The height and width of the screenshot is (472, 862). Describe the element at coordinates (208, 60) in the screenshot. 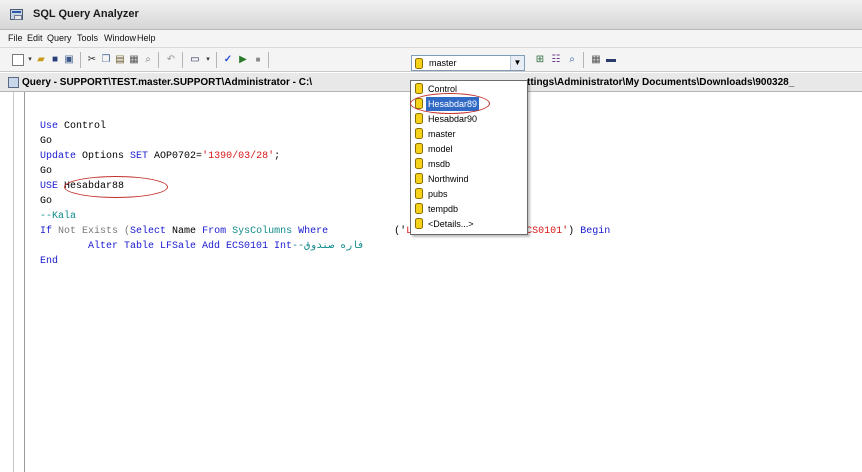

I see `results-mode-dropdown-icon: ▾` at that location.